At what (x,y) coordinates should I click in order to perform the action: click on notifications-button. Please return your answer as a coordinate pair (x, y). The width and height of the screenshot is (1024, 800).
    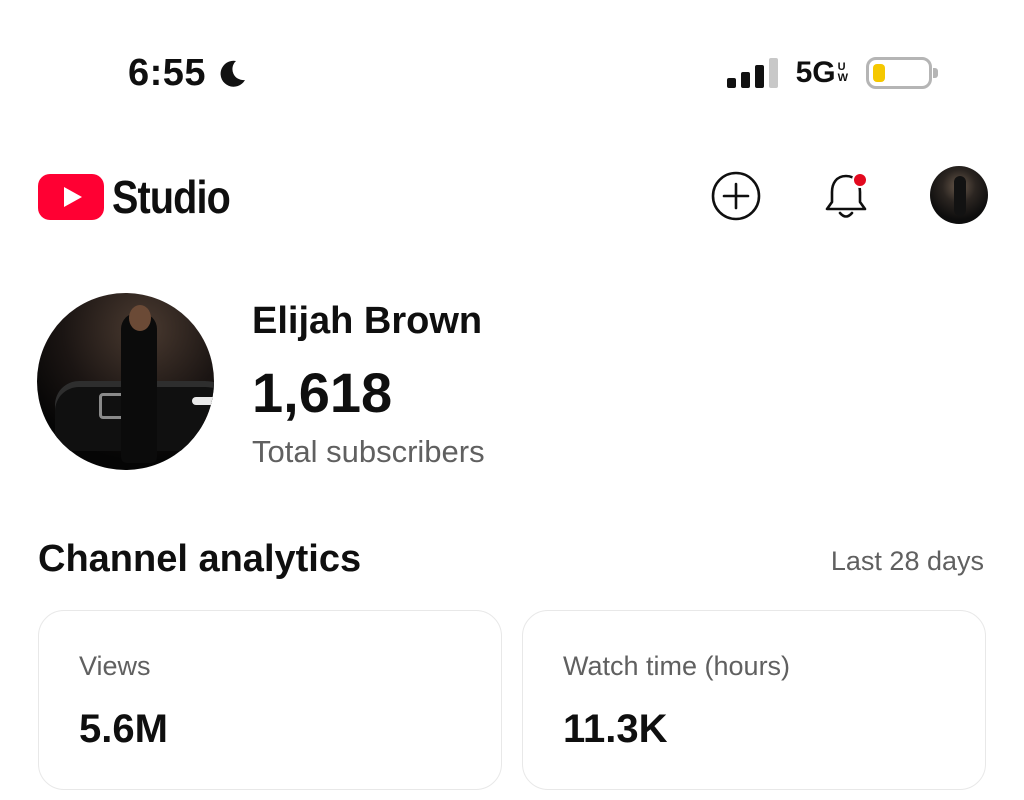
    Looking at the image, I should click on (846, 196).